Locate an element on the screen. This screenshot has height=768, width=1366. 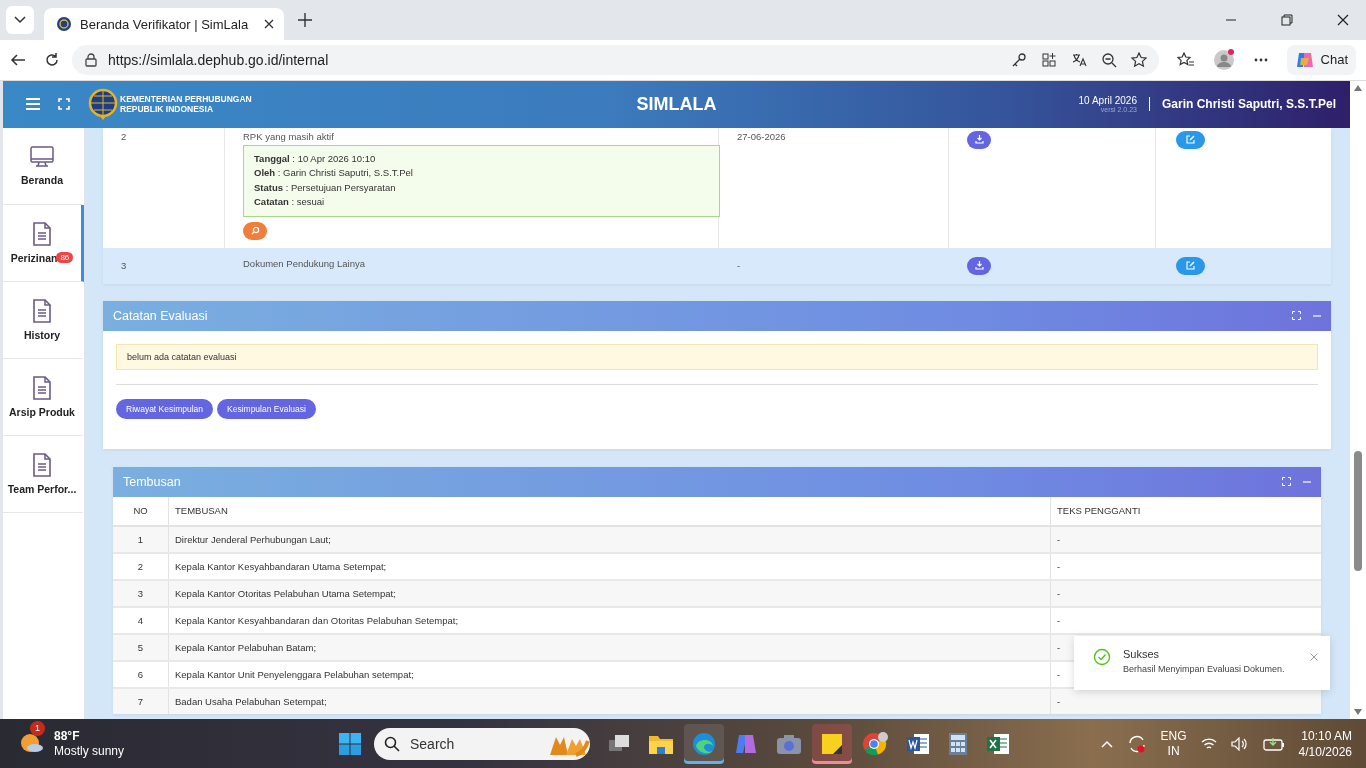
user-name: Garin Christi Saputri, S.S.T.Pel is located at coordinates (1248, 104).